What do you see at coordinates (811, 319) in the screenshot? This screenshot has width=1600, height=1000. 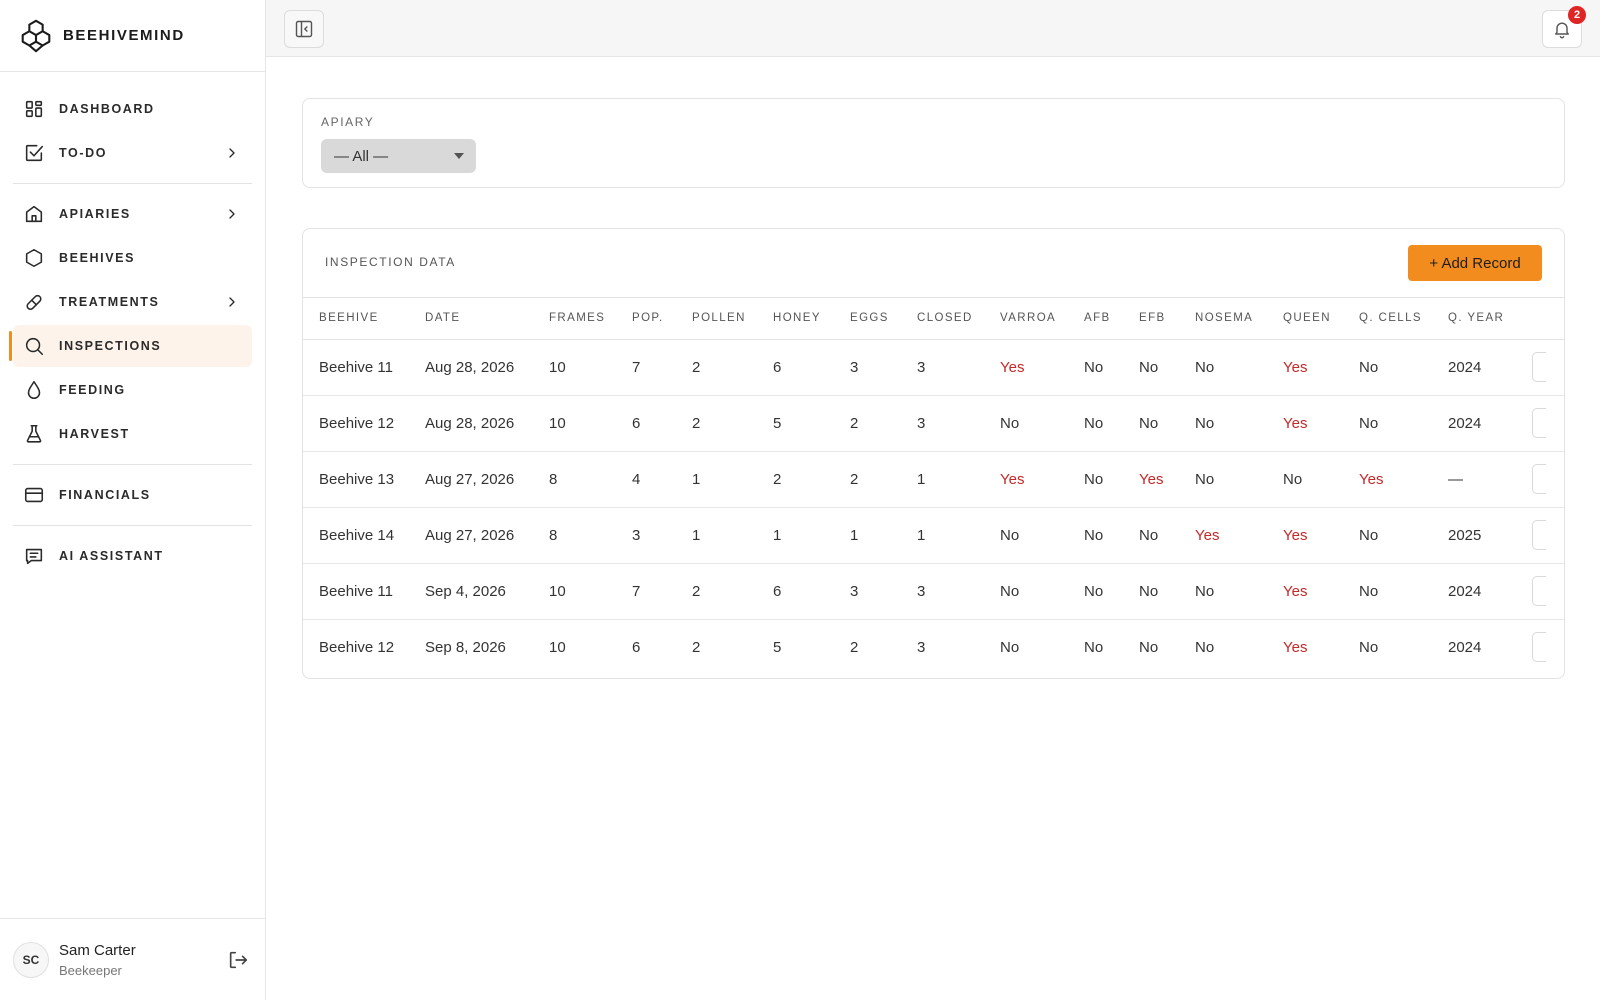 I see `column-header: HONEY` at bounding box center [811, 319].